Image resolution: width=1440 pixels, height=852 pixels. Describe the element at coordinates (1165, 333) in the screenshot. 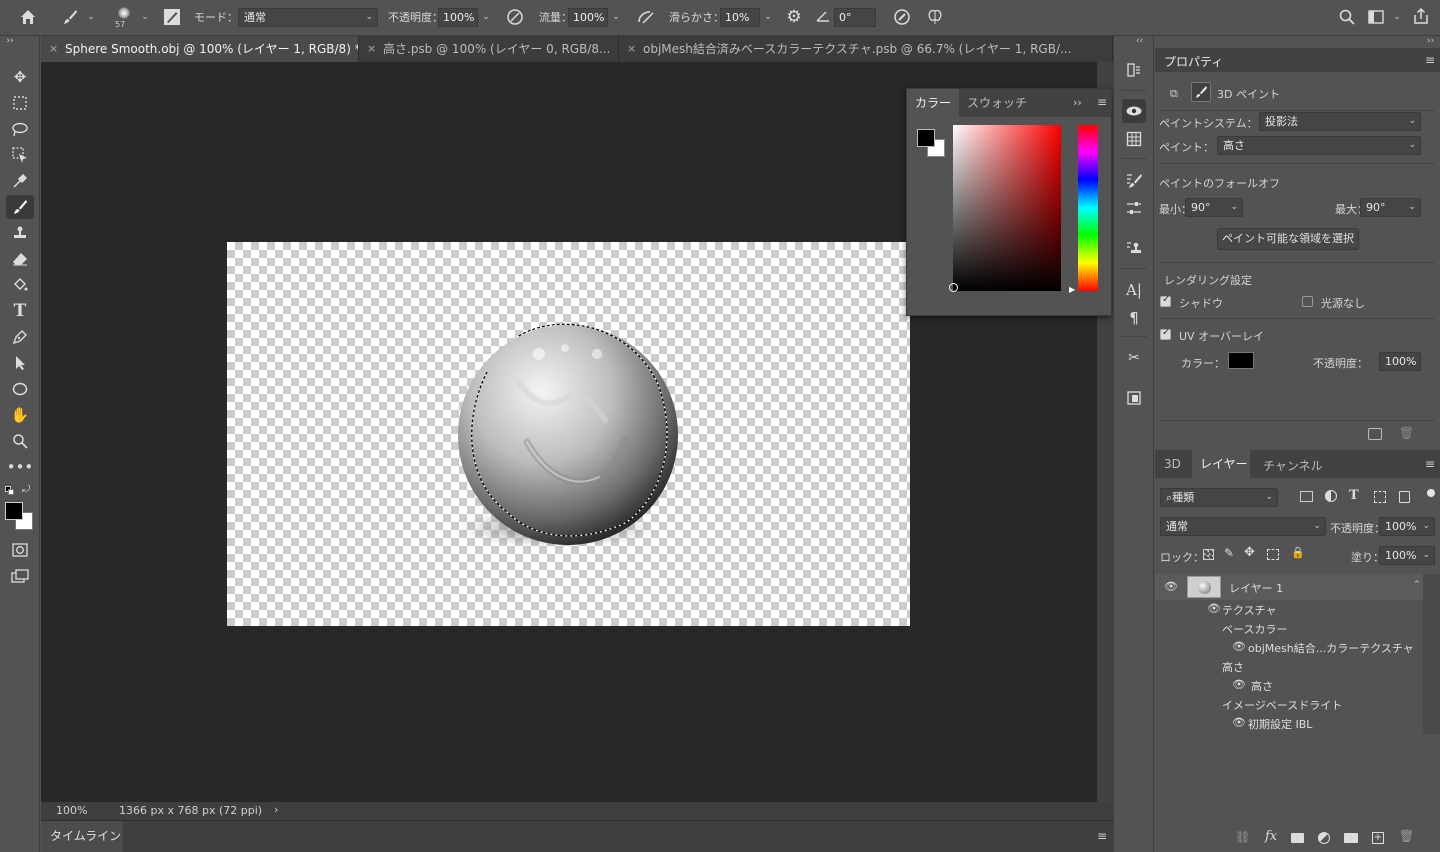

I see `uv-overlay-checkbox` at that location.